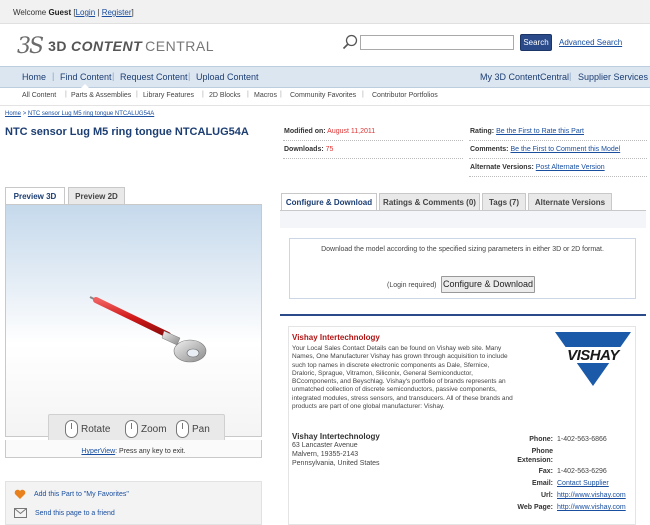 The height and width of the screenshot is (525, 650). Describe the element at coordinates (86, 12) in the screenshot. I see `login-link: Login` at that location.